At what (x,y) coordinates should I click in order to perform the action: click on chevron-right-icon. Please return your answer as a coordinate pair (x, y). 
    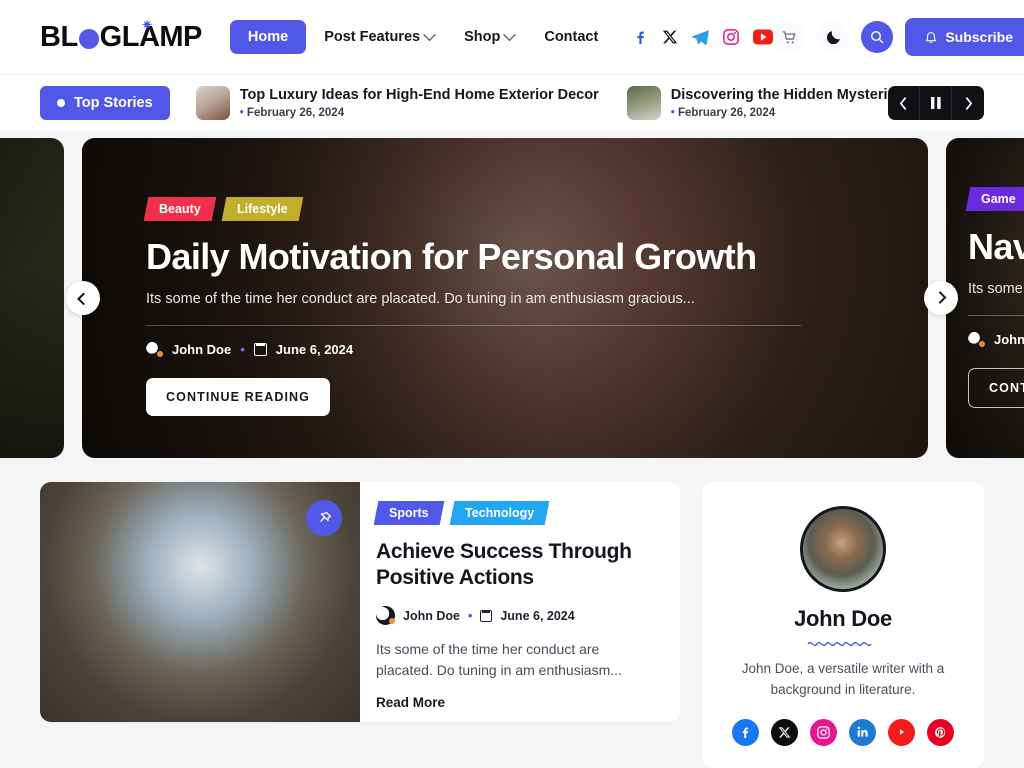
    Looking at the image, I should click on (939, 297).